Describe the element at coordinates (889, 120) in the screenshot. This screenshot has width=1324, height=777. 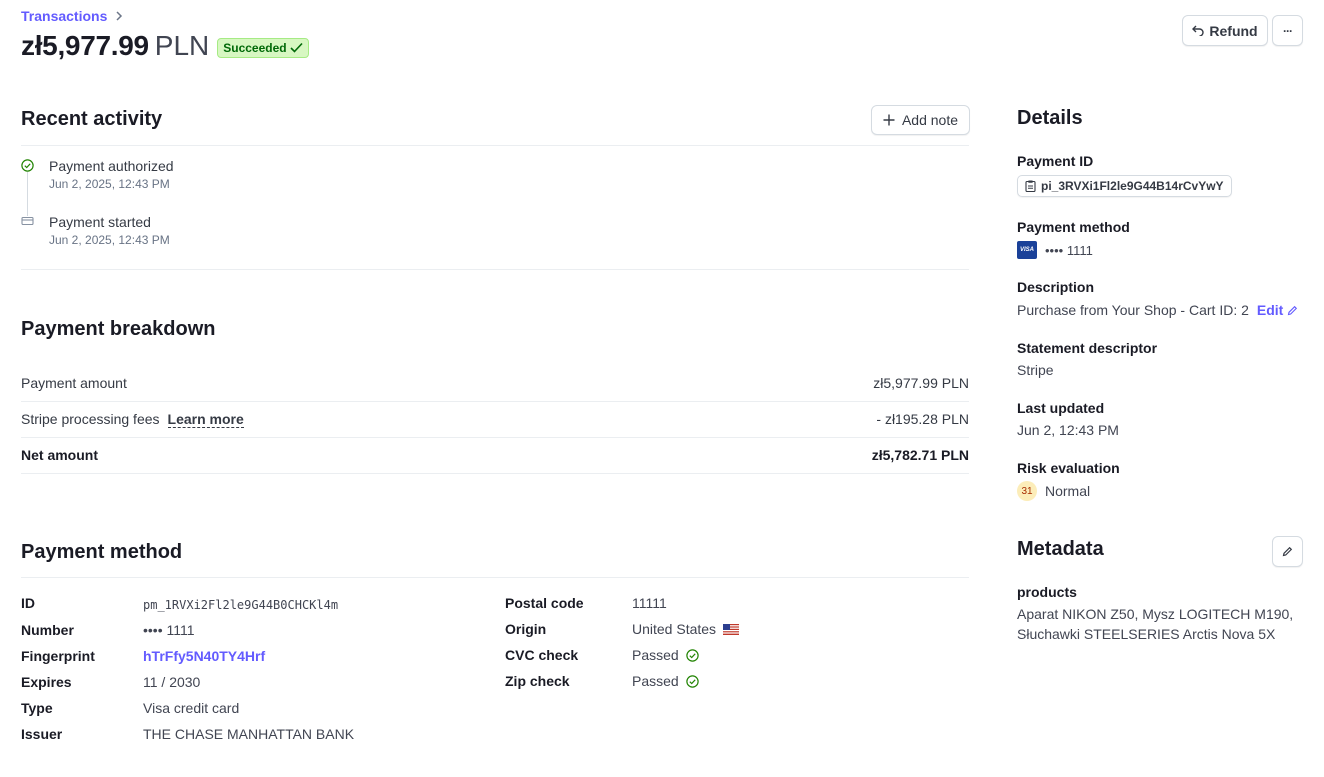
I see `plus-icon` at that location.